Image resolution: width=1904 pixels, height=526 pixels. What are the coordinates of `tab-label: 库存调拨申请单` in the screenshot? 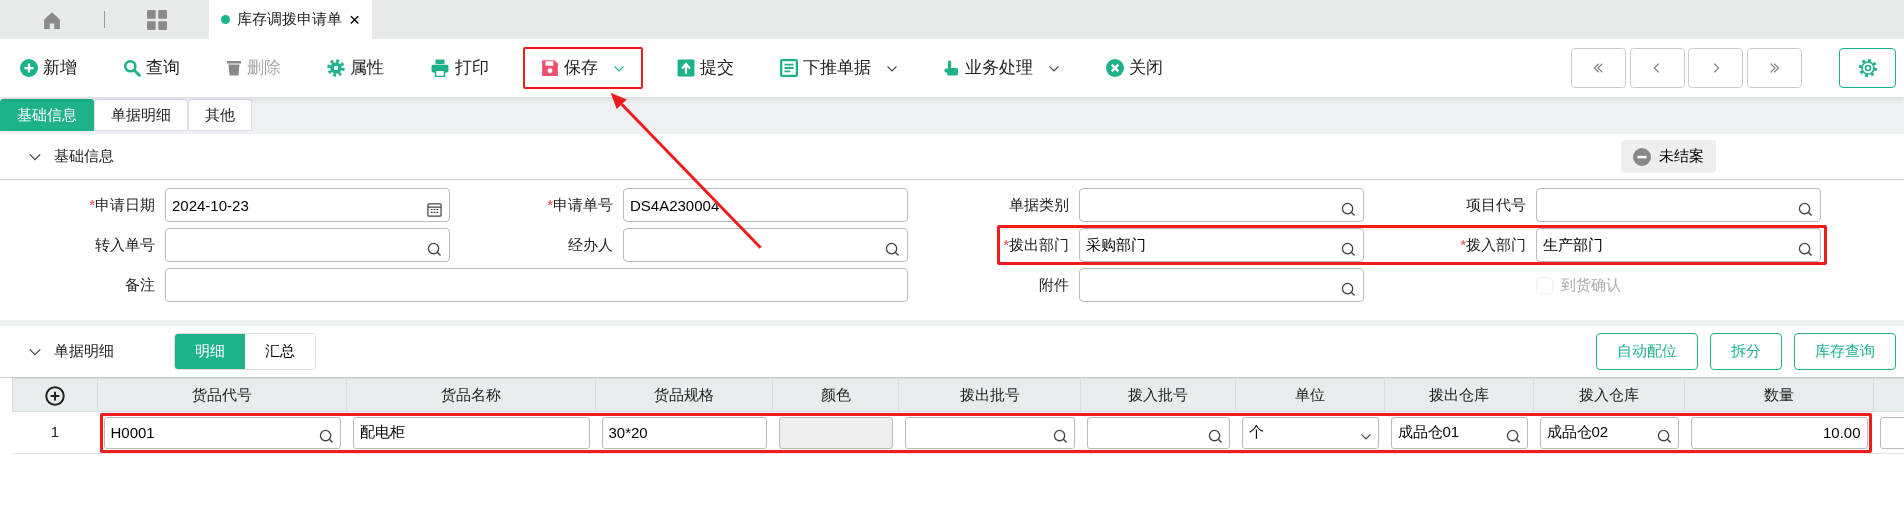 It's located at (289, 19).